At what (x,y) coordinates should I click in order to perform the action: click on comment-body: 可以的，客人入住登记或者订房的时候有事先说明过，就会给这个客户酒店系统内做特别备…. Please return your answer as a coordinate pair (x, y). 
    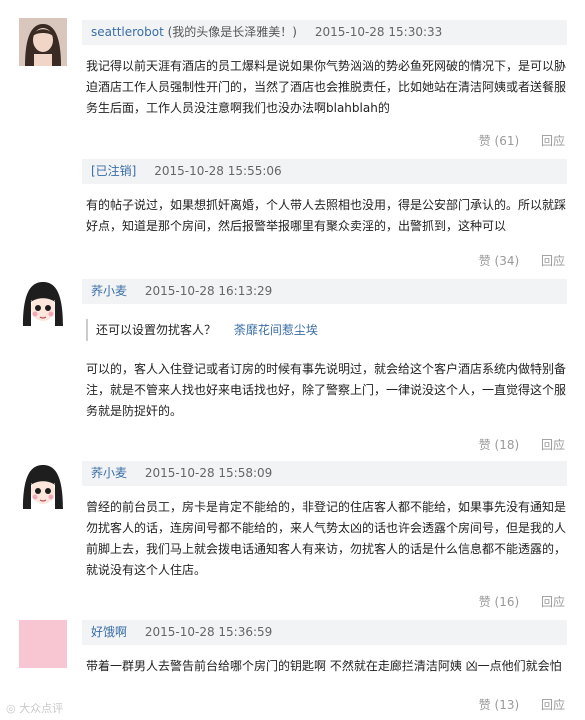
    Looking at the image, I should click on (326, 390).